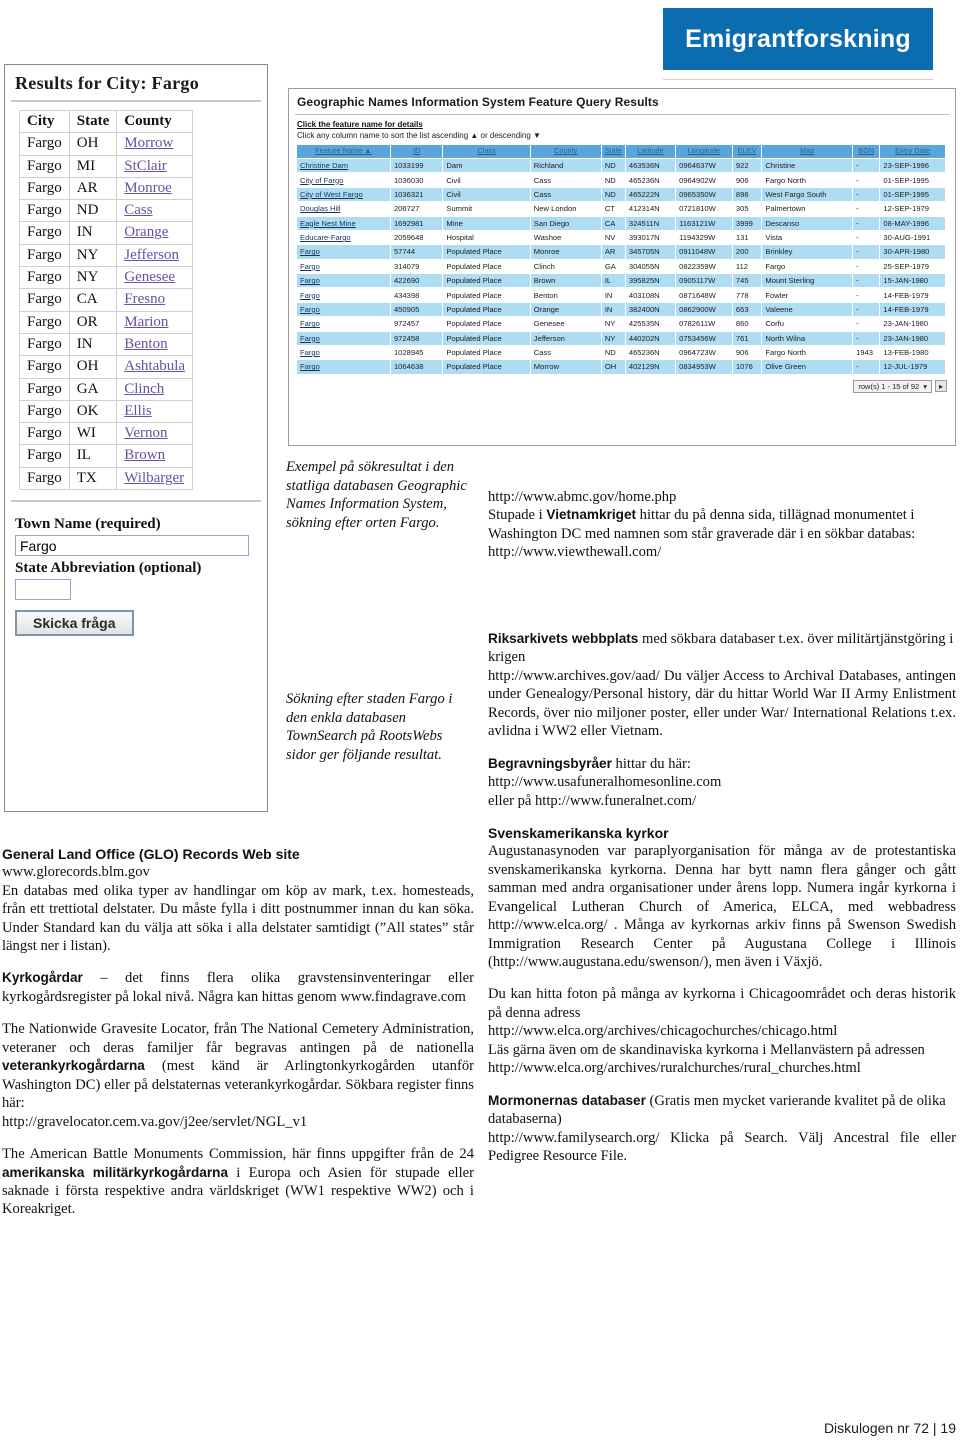  What do you see at coordinates (912, 223) in the screenshot?
I see `gnis-cell: 08-MAY-1996` at bounding box center [912, 223].